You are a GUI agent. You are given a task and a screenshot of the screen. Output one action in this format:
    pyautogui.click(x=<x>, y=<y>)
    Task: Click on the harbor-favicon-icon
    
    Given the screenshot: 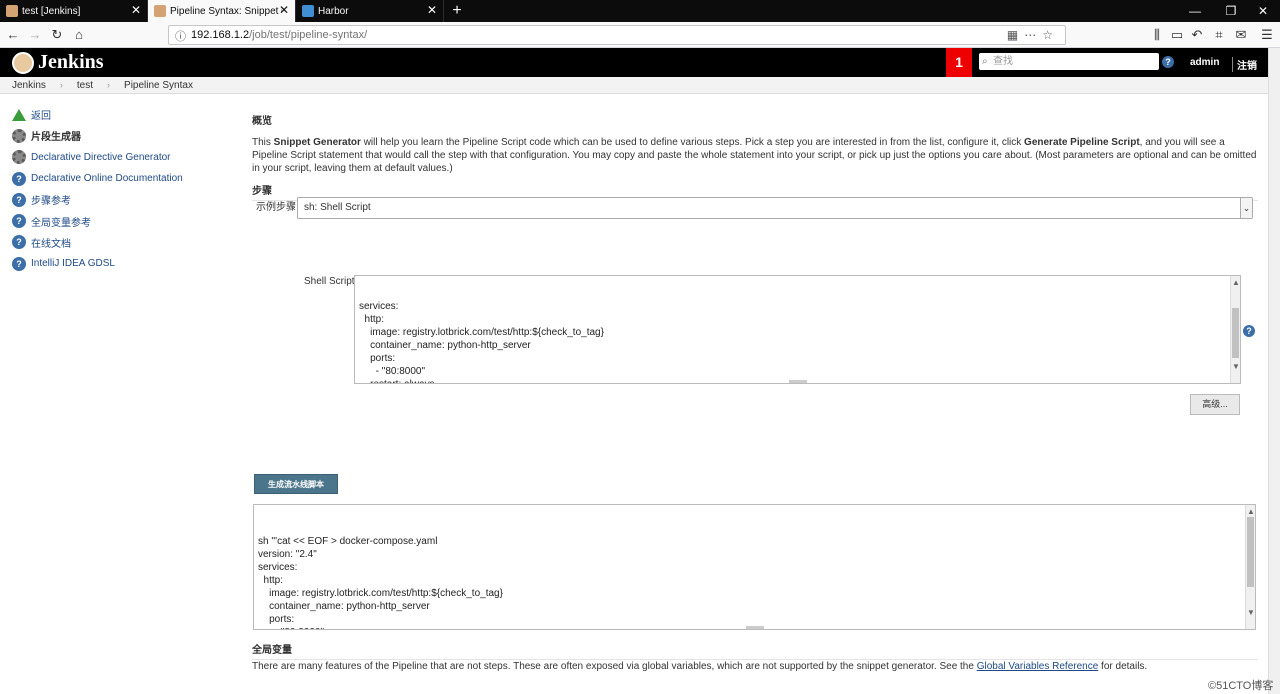 What is the action you would take?
    pyautogui.click(x=308, y=11)
    